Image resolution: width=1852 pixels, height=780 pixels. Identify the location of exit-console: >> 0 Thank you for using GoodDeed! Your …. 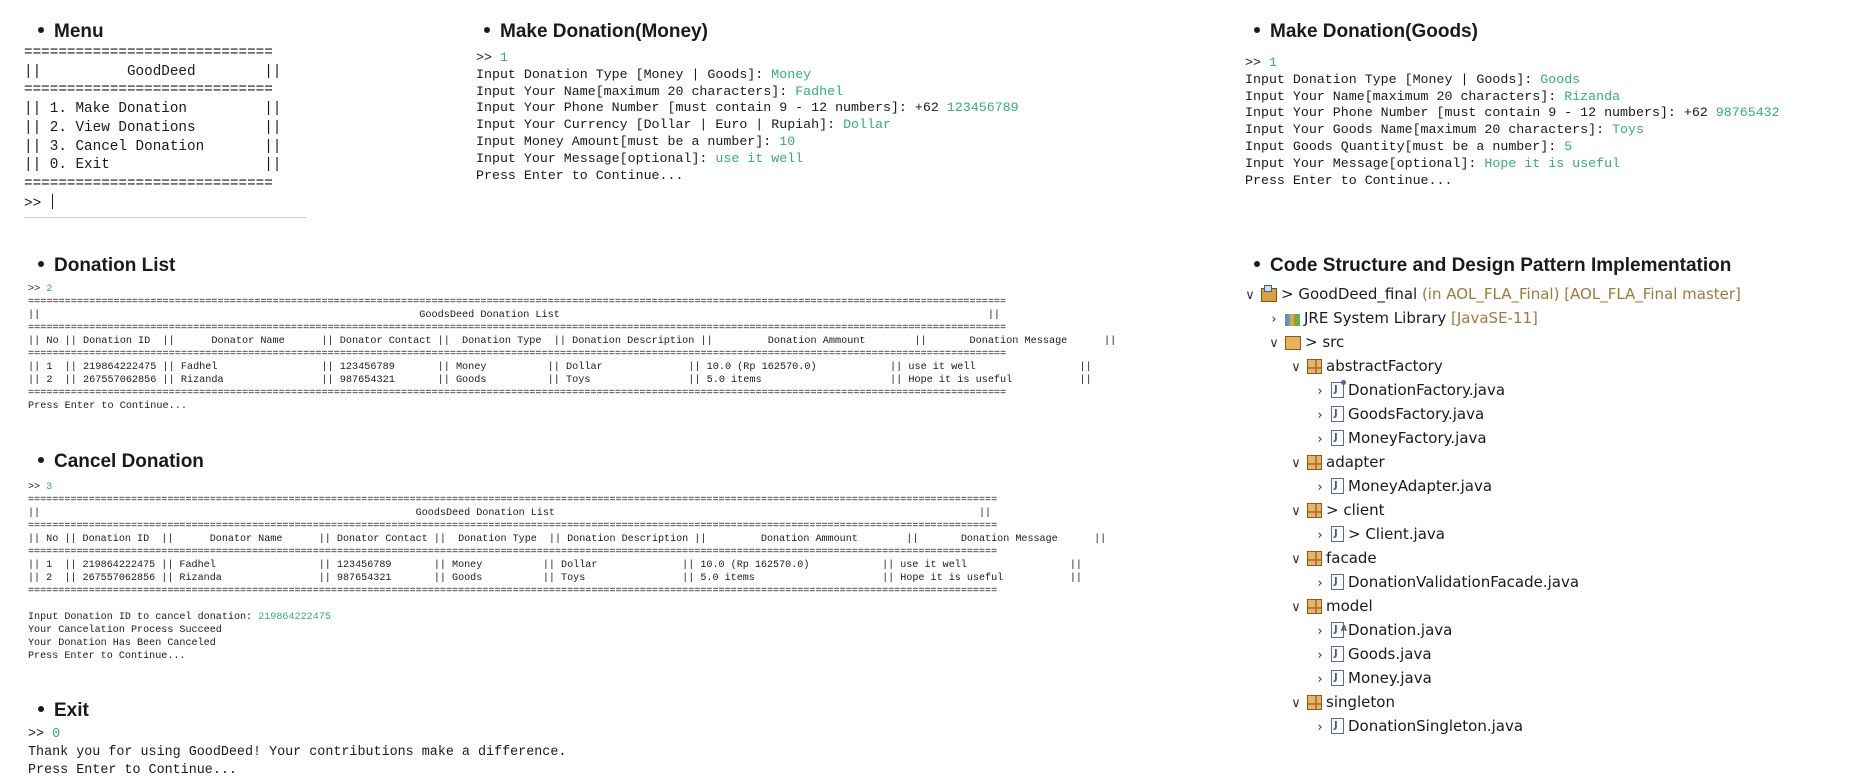
(297, 753).